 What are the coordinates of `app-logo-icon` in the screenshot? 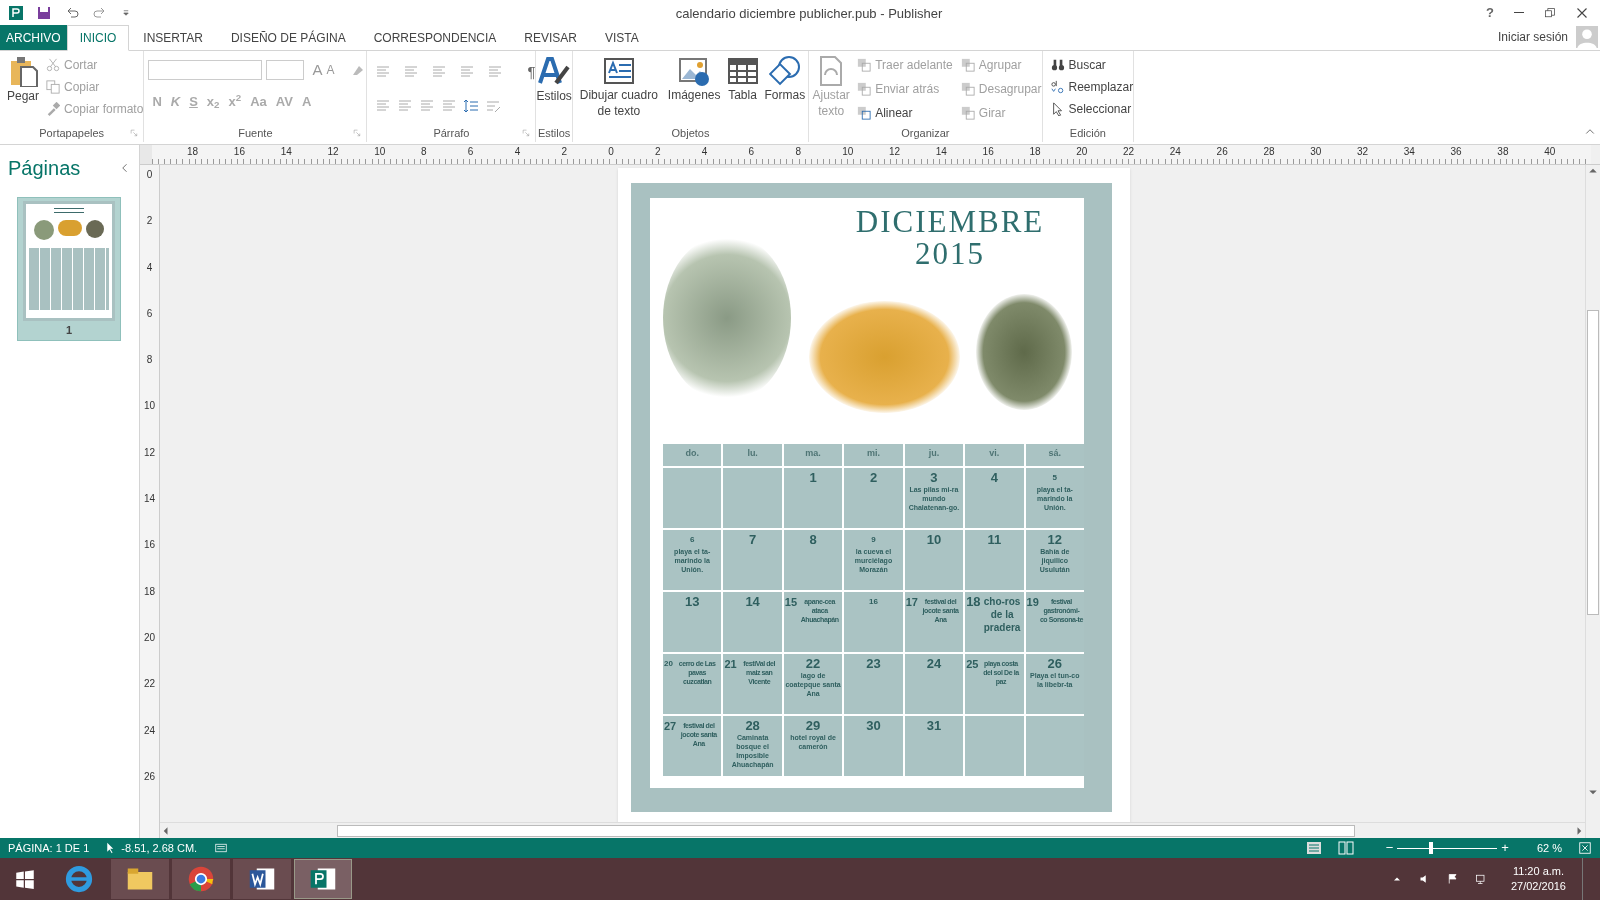 It's located at (16, 12).